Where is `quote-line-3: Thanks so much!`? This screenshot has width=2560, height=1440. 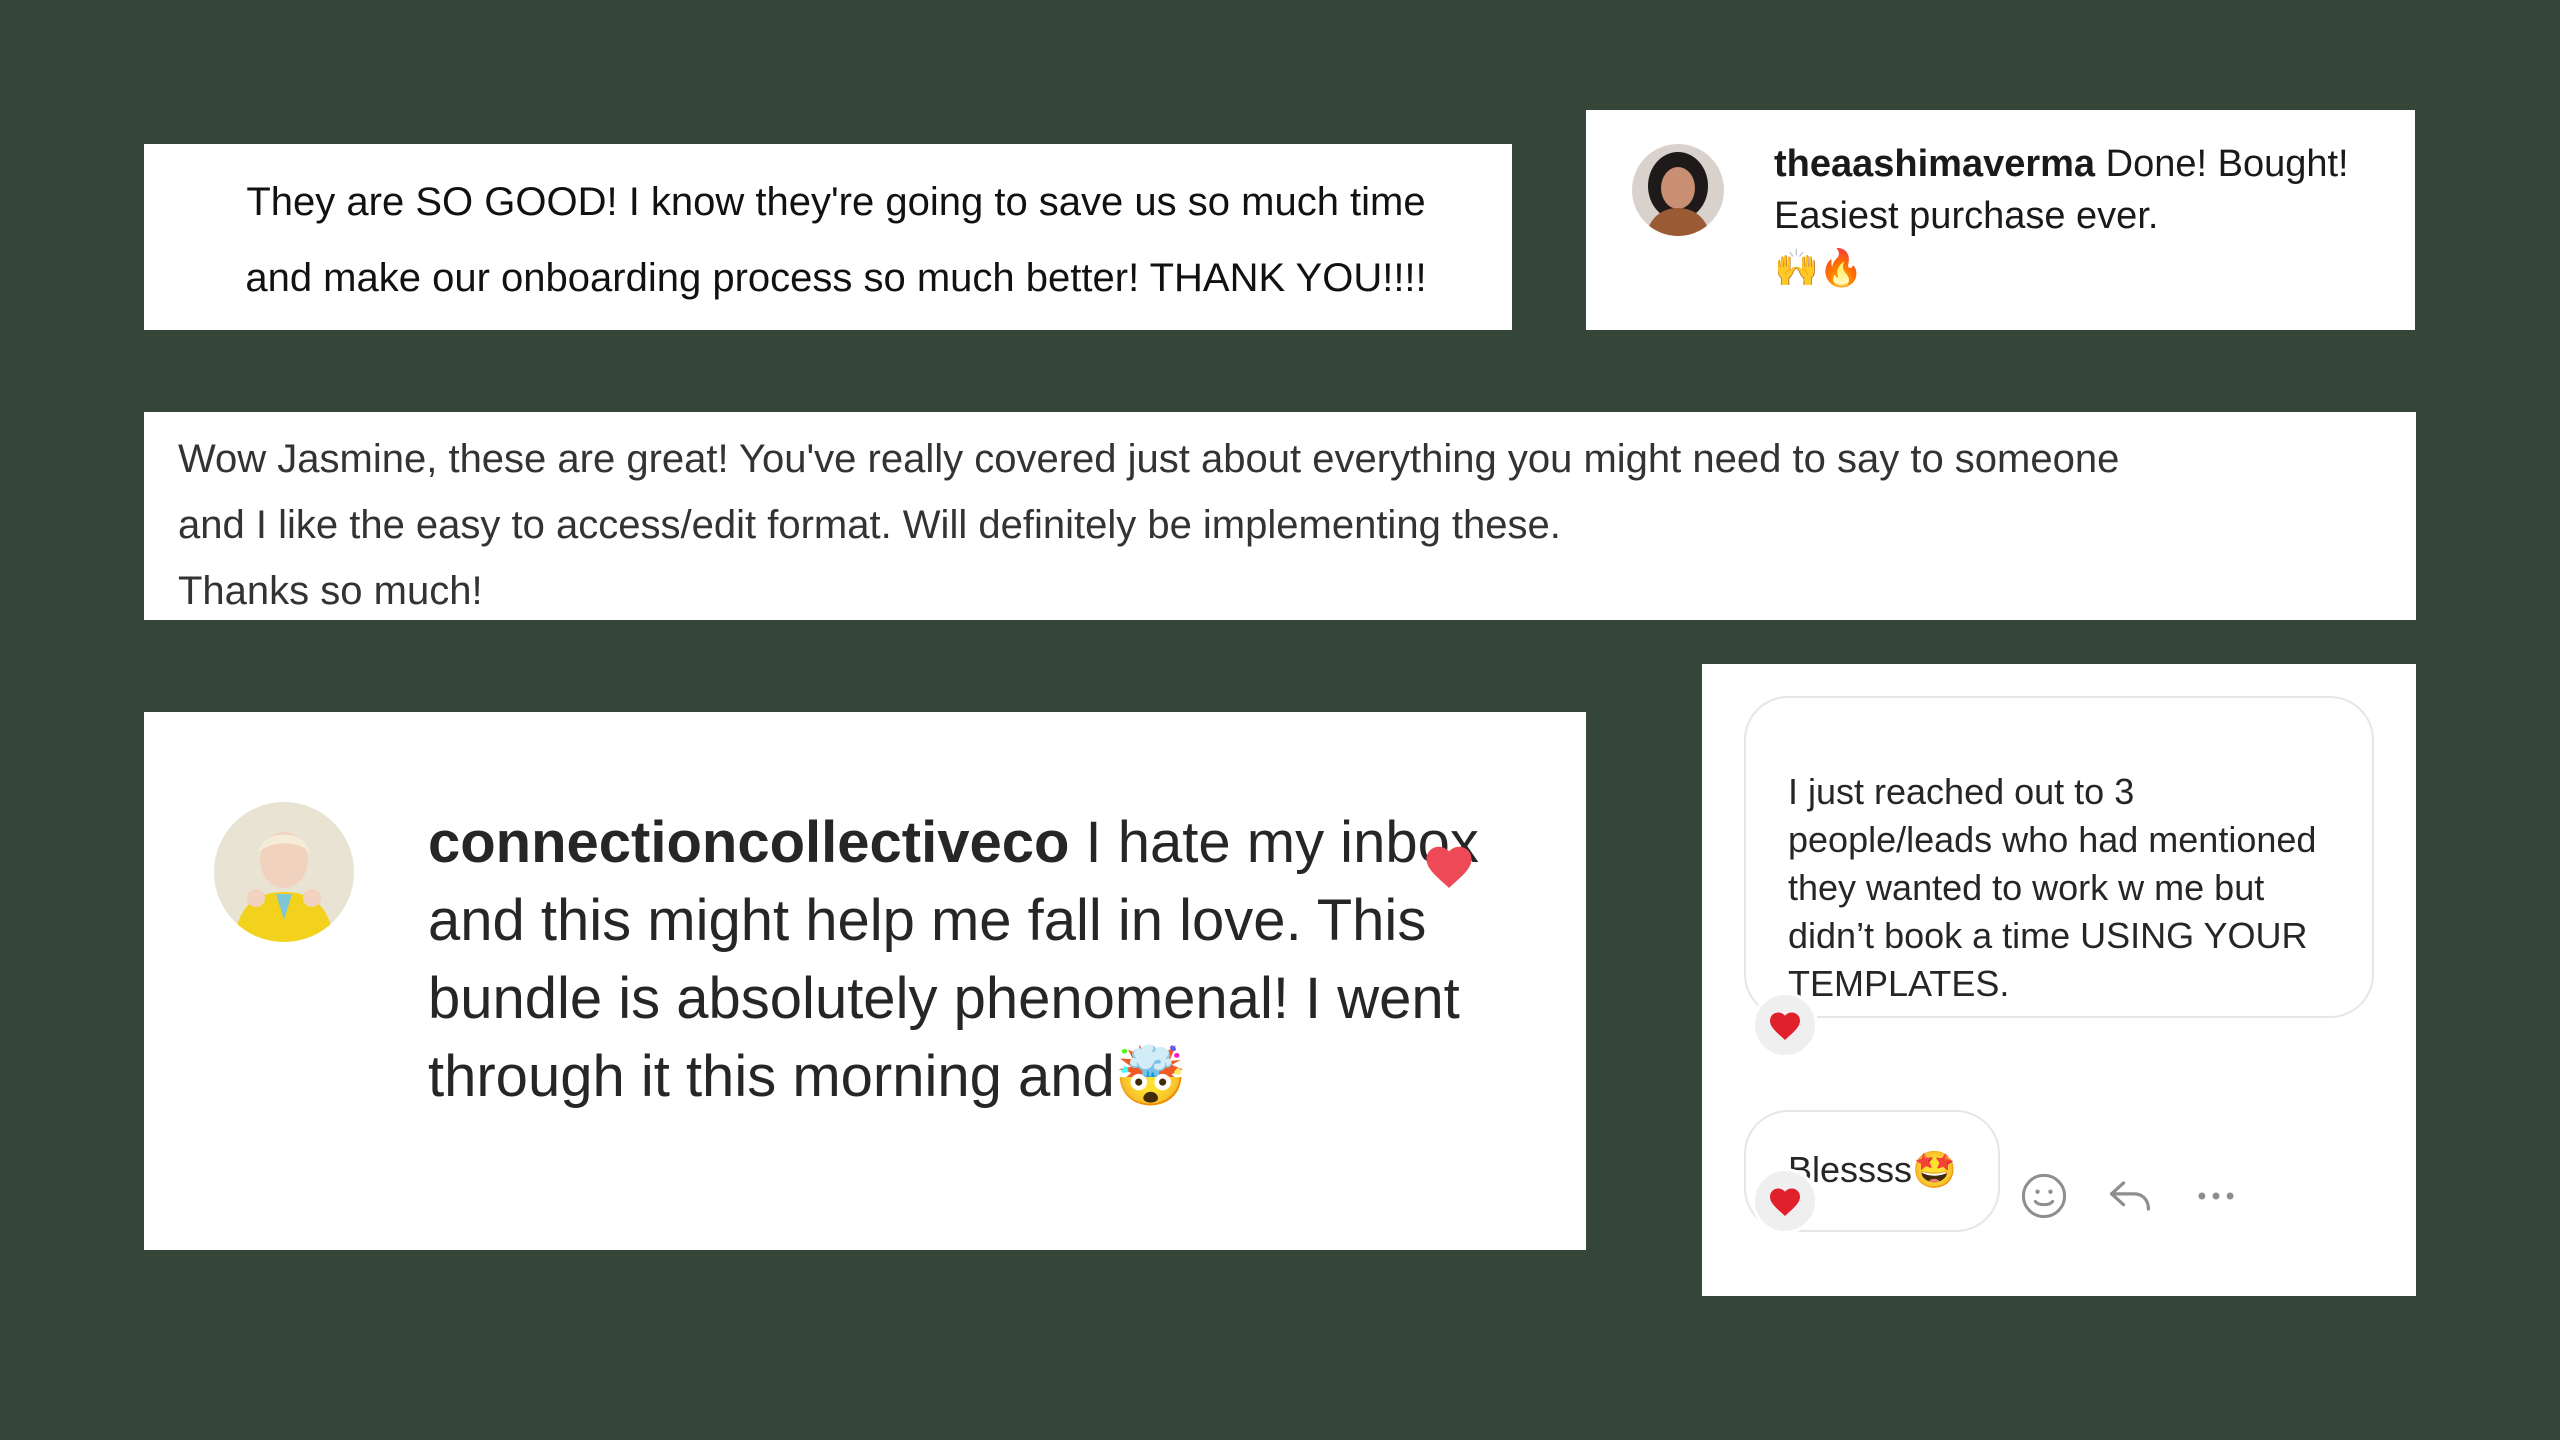 quote-line-3: Thanks so much! is located at coordinates (330, 591).